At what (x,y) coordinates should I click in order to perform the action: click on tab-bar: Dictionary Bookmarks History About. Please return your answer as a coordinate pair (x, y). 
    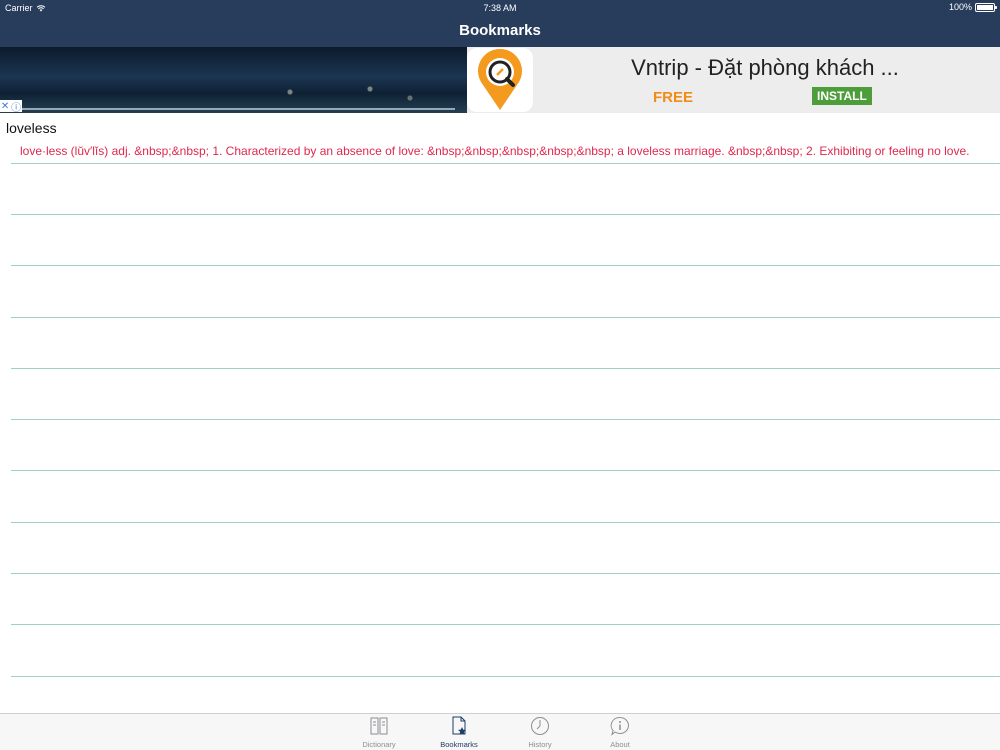
    Looking at the image, I should click on (500, 731).